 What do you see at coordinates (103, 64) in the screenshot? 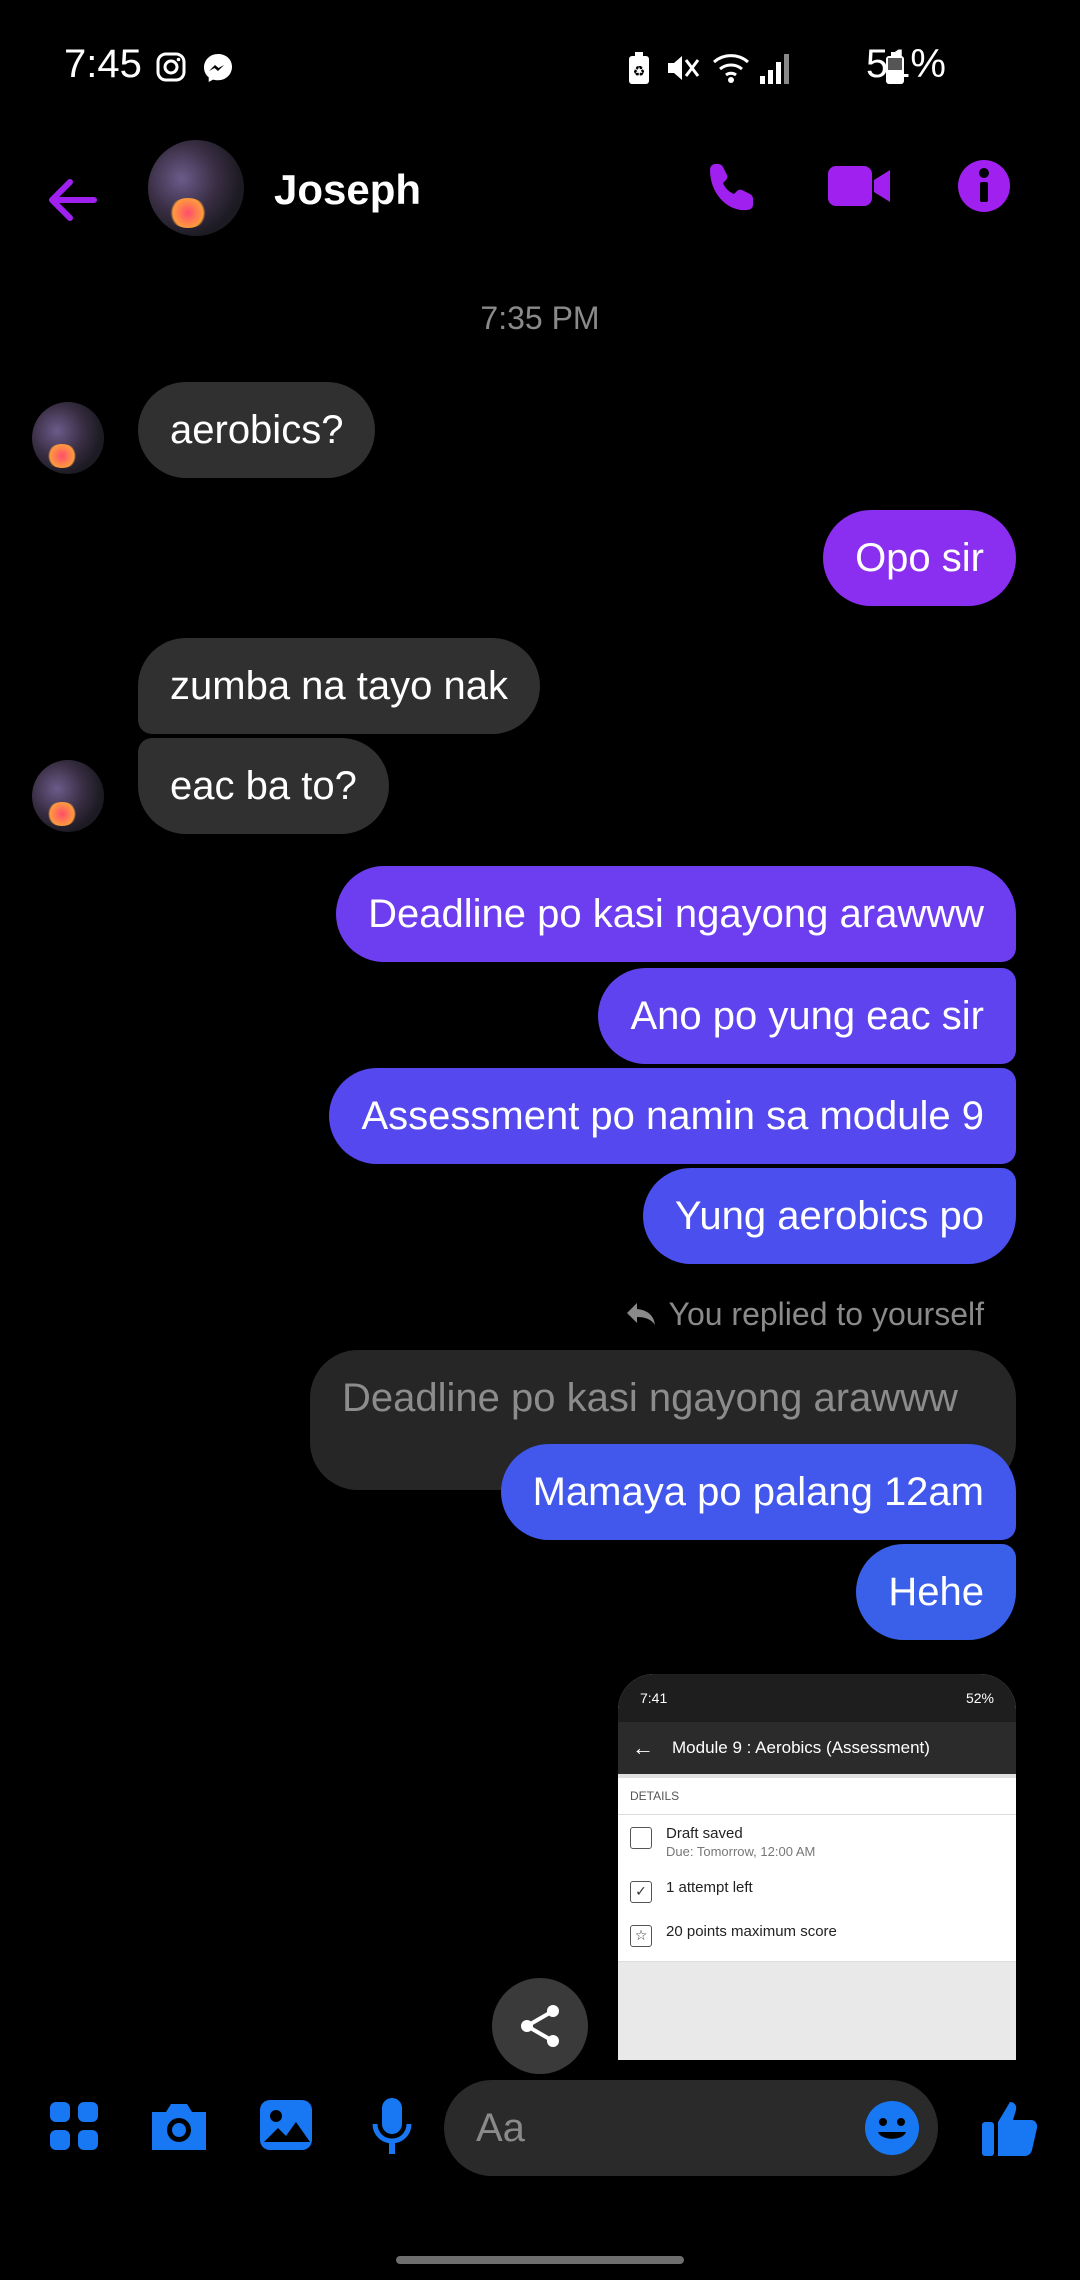
I see `status-time: 7:45` at bounding box center [103, 64].